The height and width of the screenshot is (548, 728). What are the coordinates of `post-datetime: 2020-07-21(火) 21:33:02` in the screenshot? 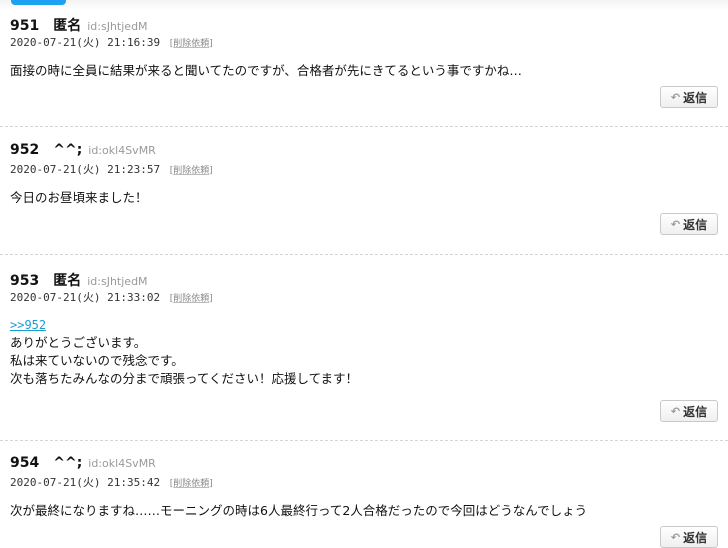 It's located at (85, 297).